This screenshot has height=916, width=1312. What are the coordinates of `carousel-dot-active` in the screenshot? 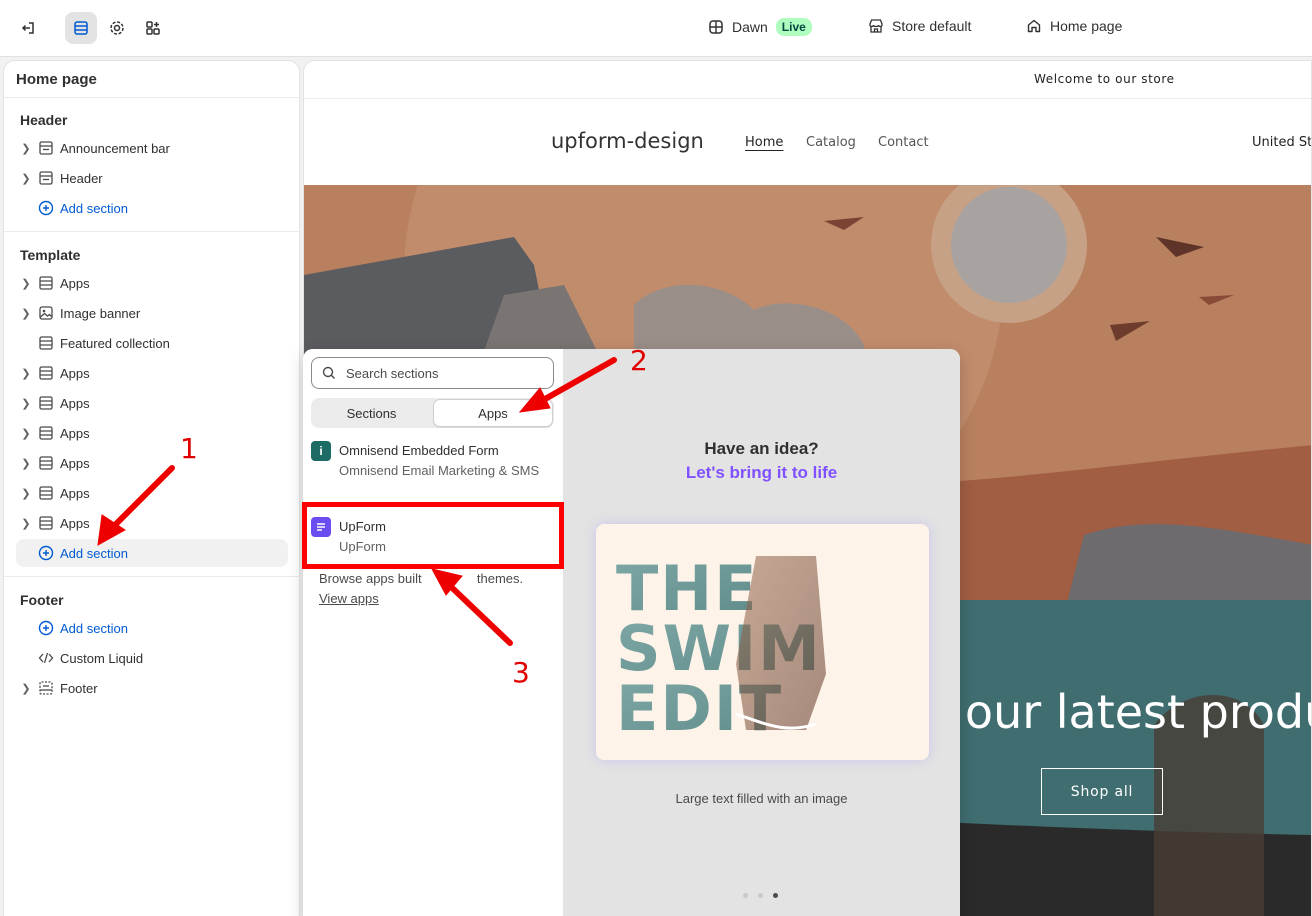 It's located at (775, 895).